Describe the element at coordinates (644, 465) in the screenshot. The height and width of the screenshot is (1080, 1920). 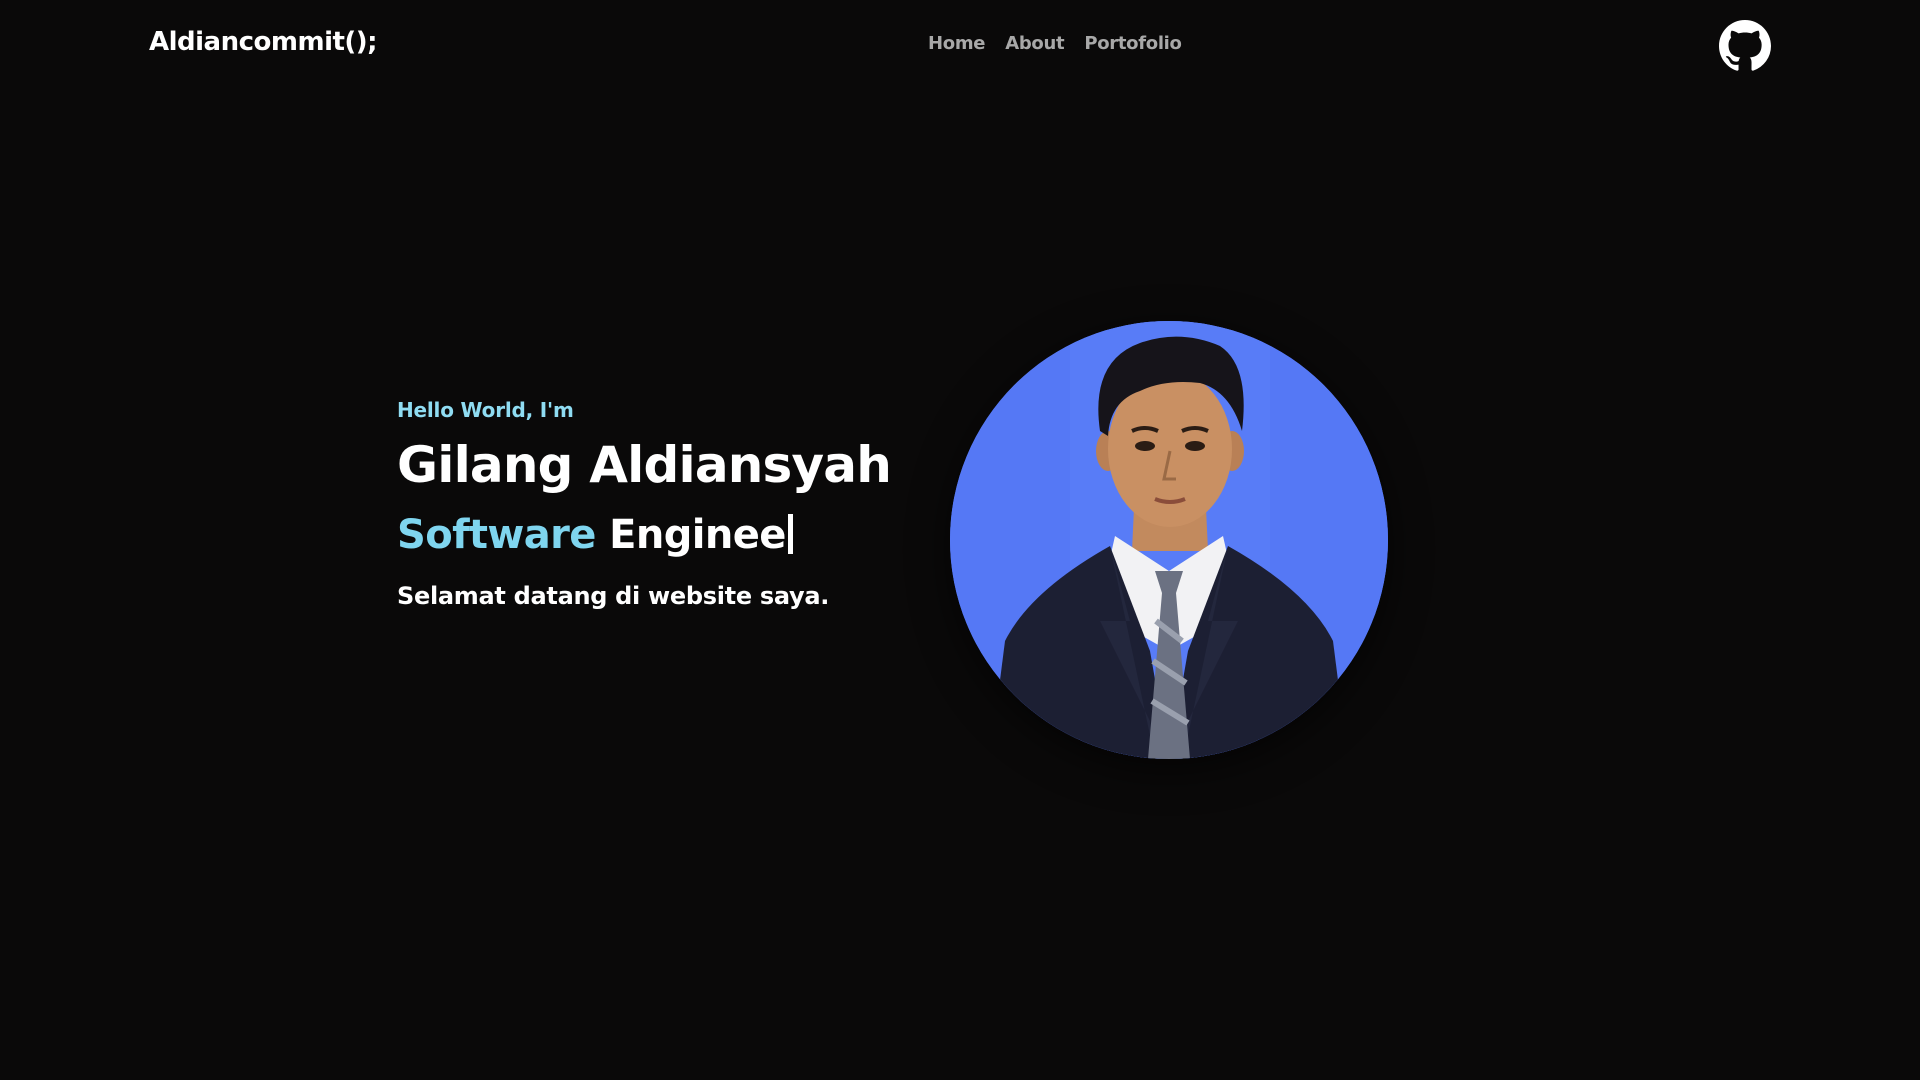
I see `hero-name: Gilang Aldiansyah` at that location.